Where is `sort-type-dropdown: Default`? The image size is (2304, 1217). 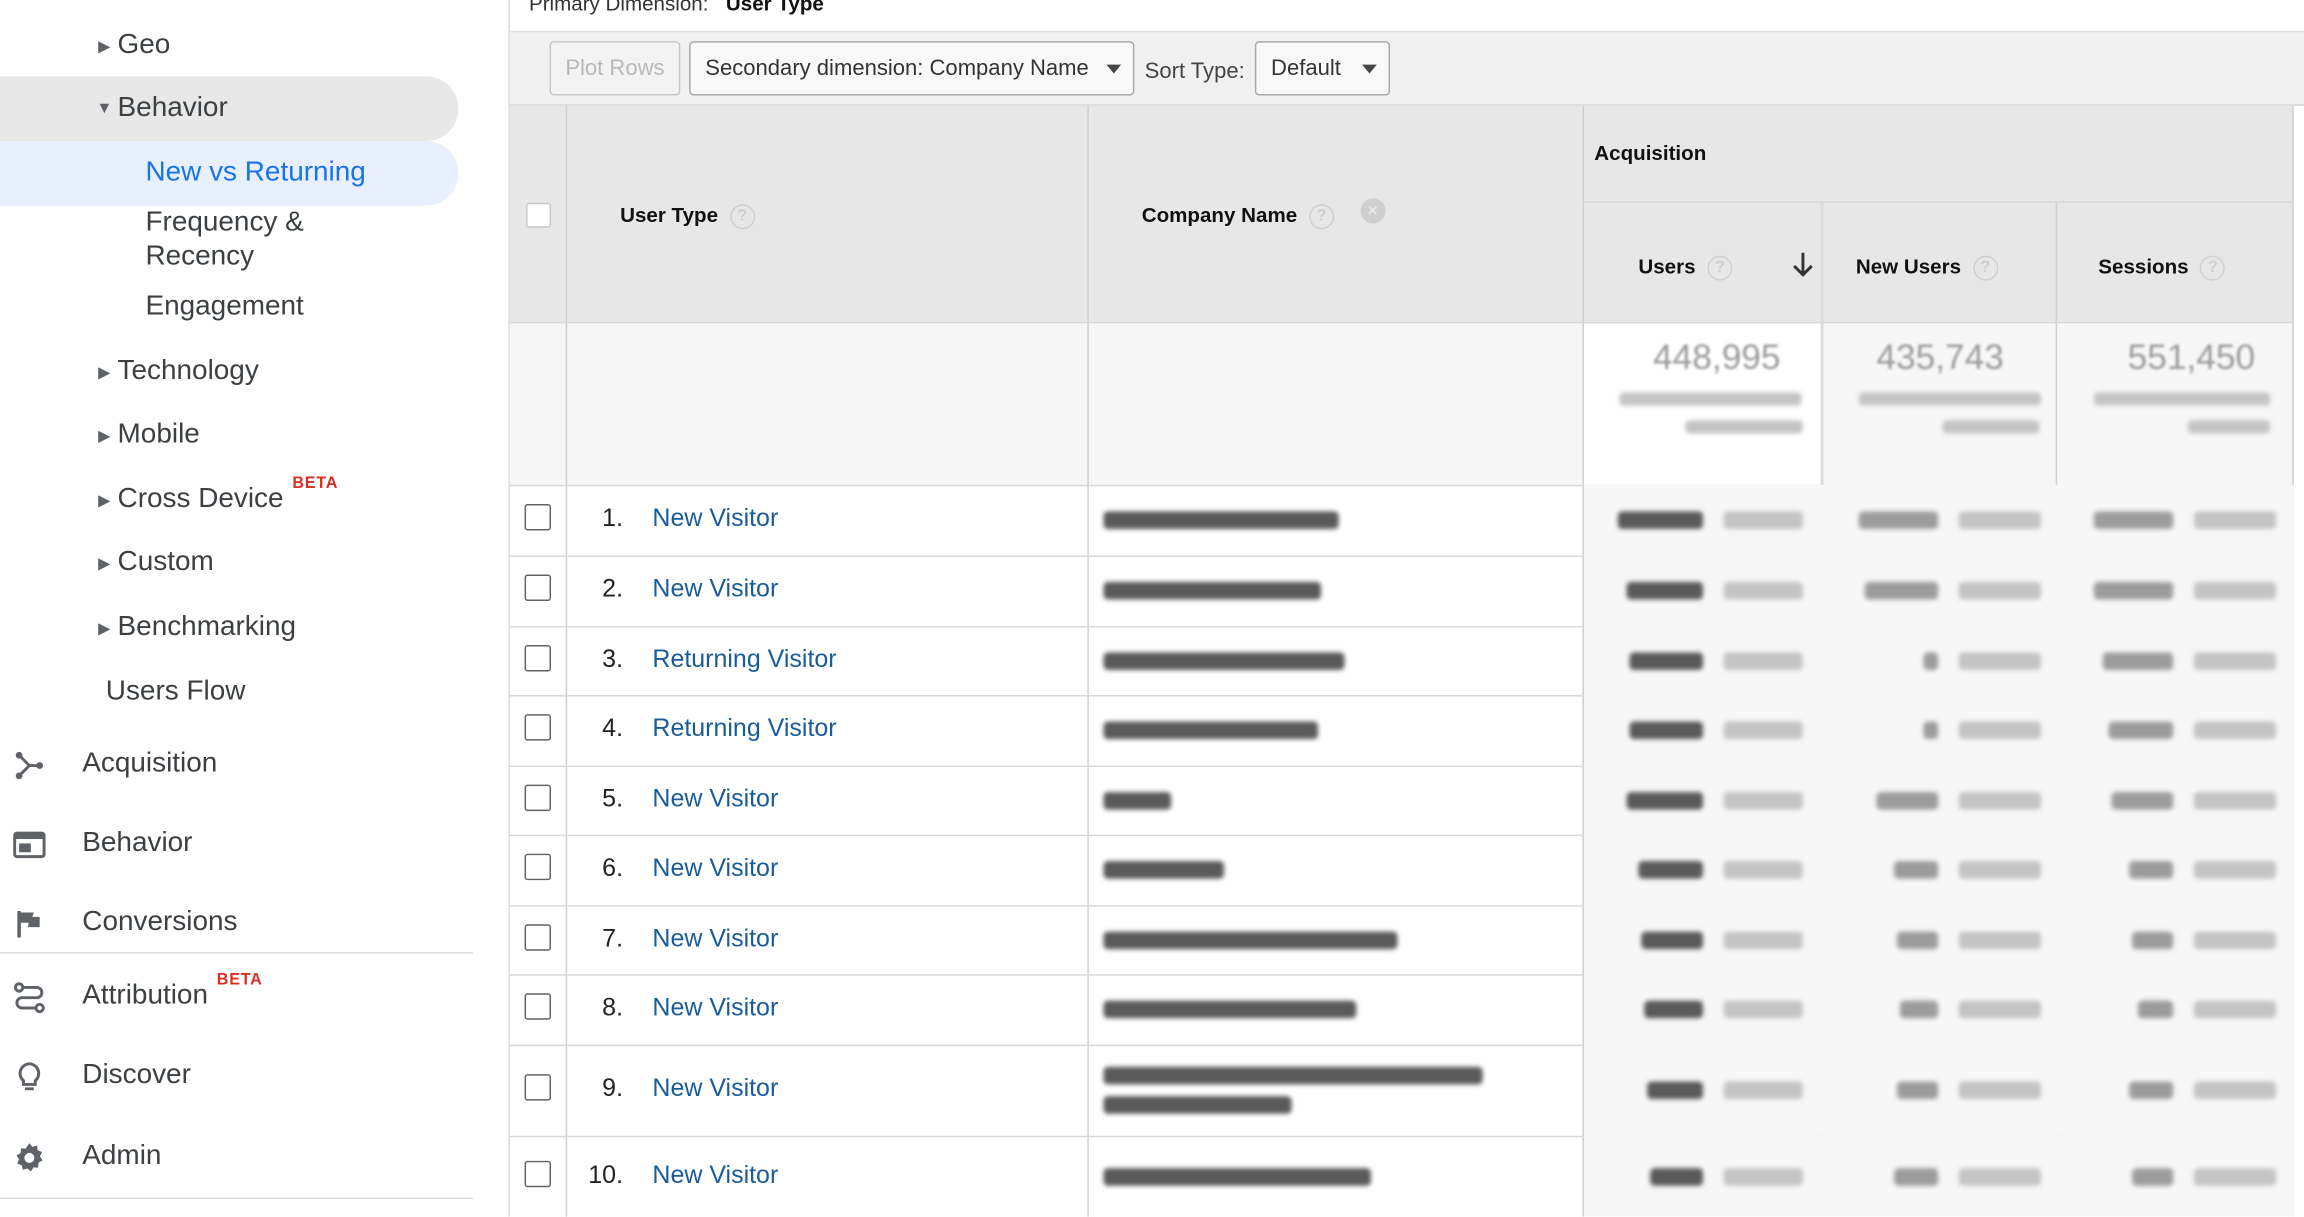 sort-type-dropdown: Default is located at coordinates (1322, 68).